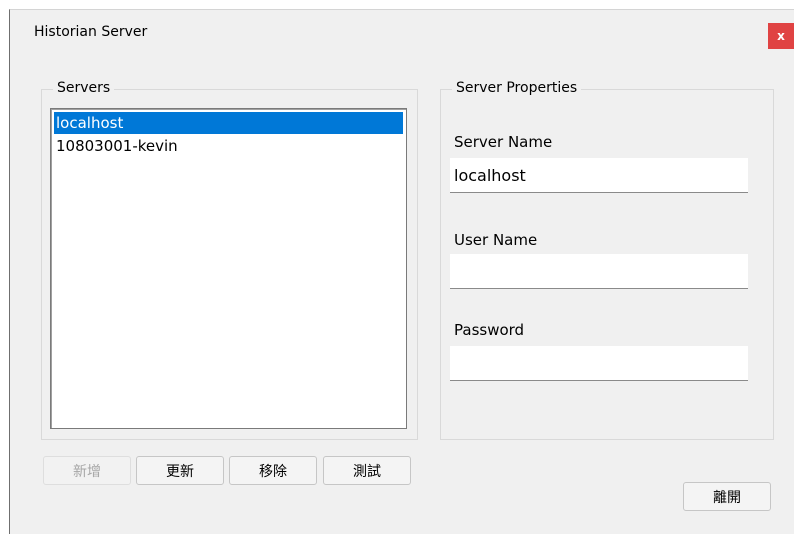  What do you see at coordinates (489, 330) in the screenshot?
I see `password-label: Password` at bounding box center [489, 330].